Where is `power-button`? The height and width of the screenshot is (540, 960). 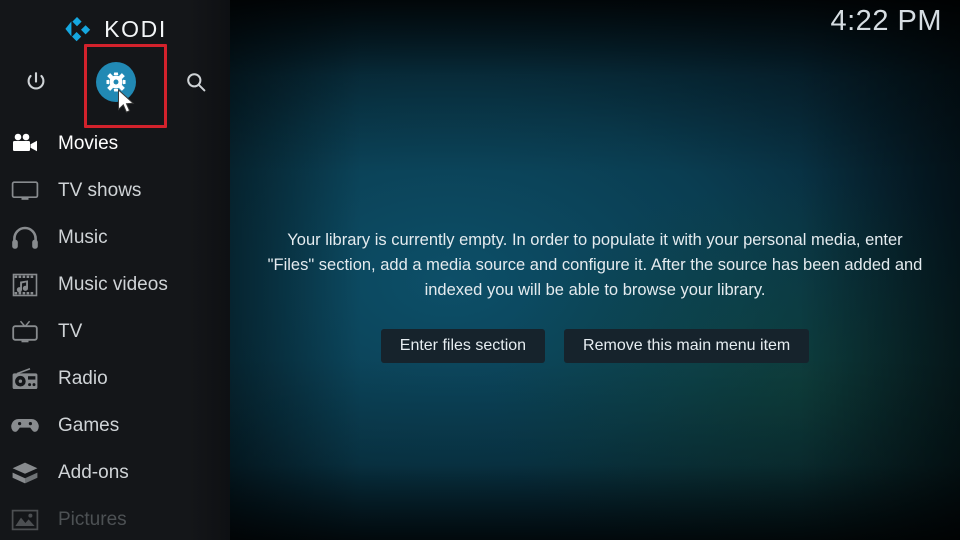 power-button is located at coordinates (36, 82).